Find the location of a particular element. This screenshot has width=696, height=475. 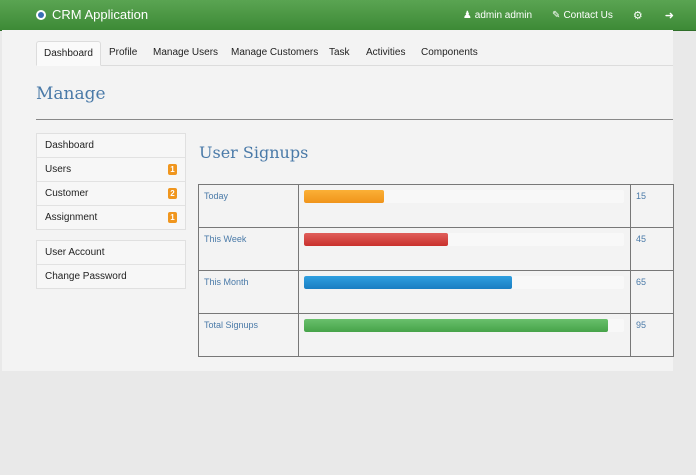

tab-profile: Profile is located at coordinates (123, 52).